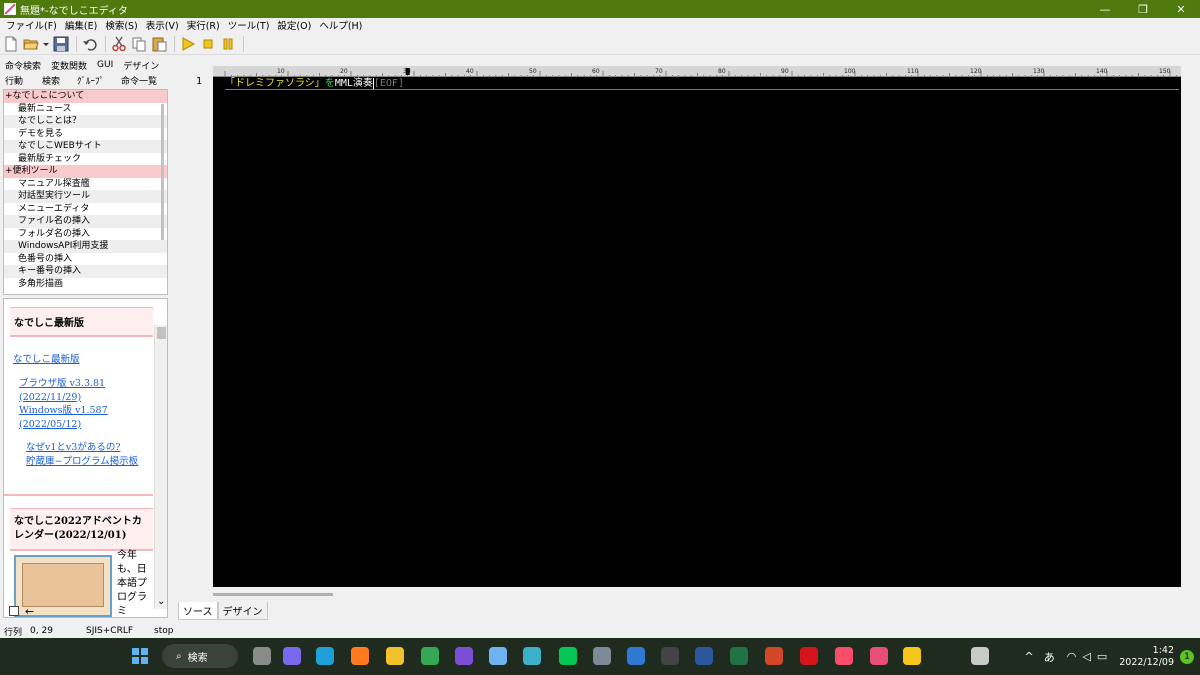 The width and height of the screenshot is (1200, 675). I want to click on tab-command-search: 命令検索, so click(23, 65).